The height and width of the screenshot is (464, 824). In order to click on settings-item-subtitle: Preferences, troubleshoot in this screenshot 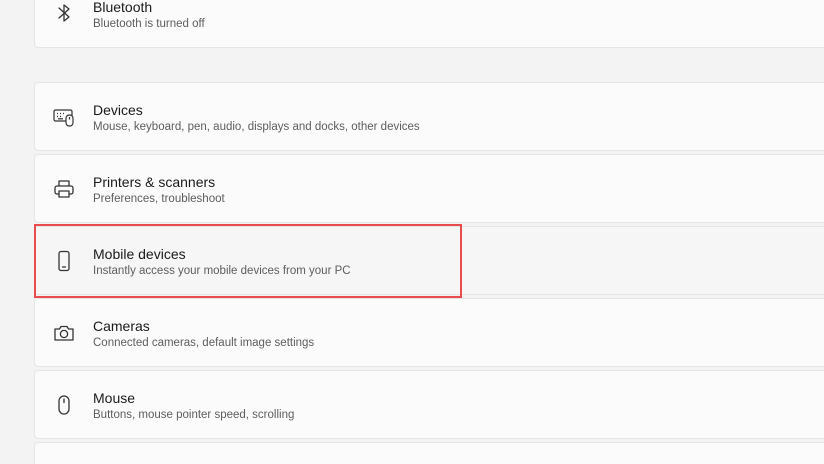, I will do `click(159, 199)`.